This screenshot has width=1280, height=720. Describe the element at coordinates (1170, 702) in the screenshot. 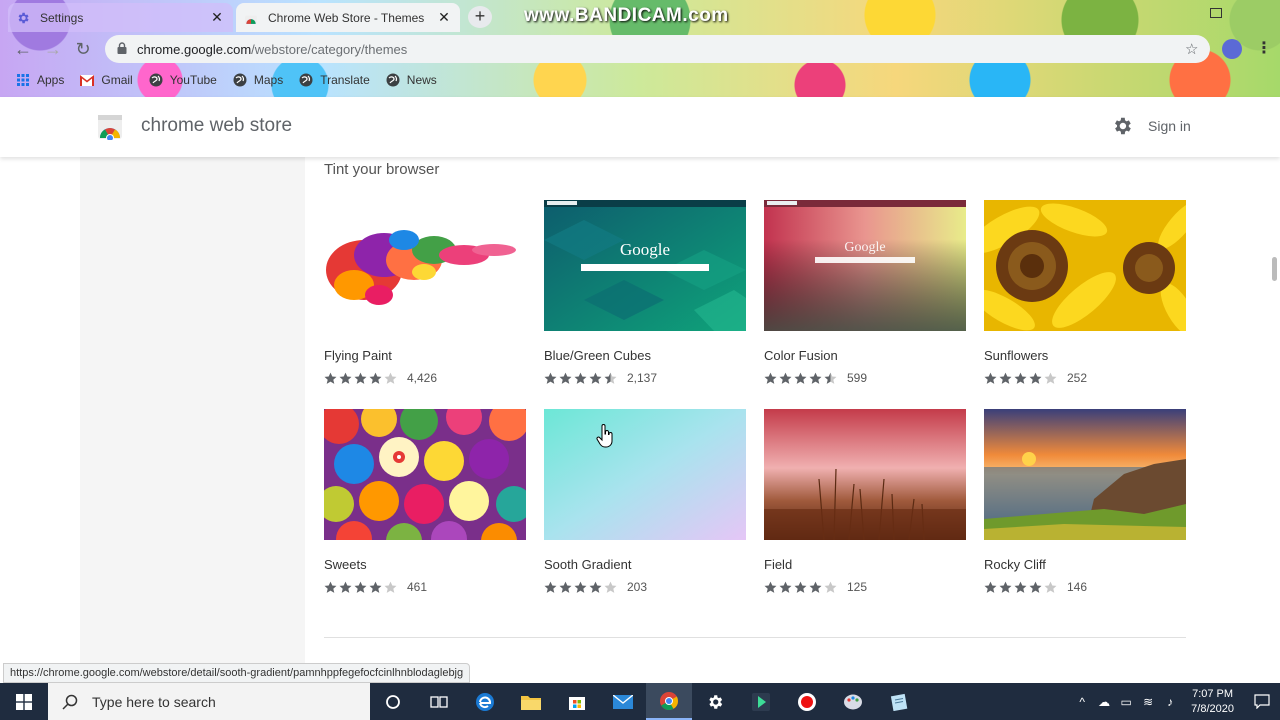

I see `speaker-icon: ♪` at that location.